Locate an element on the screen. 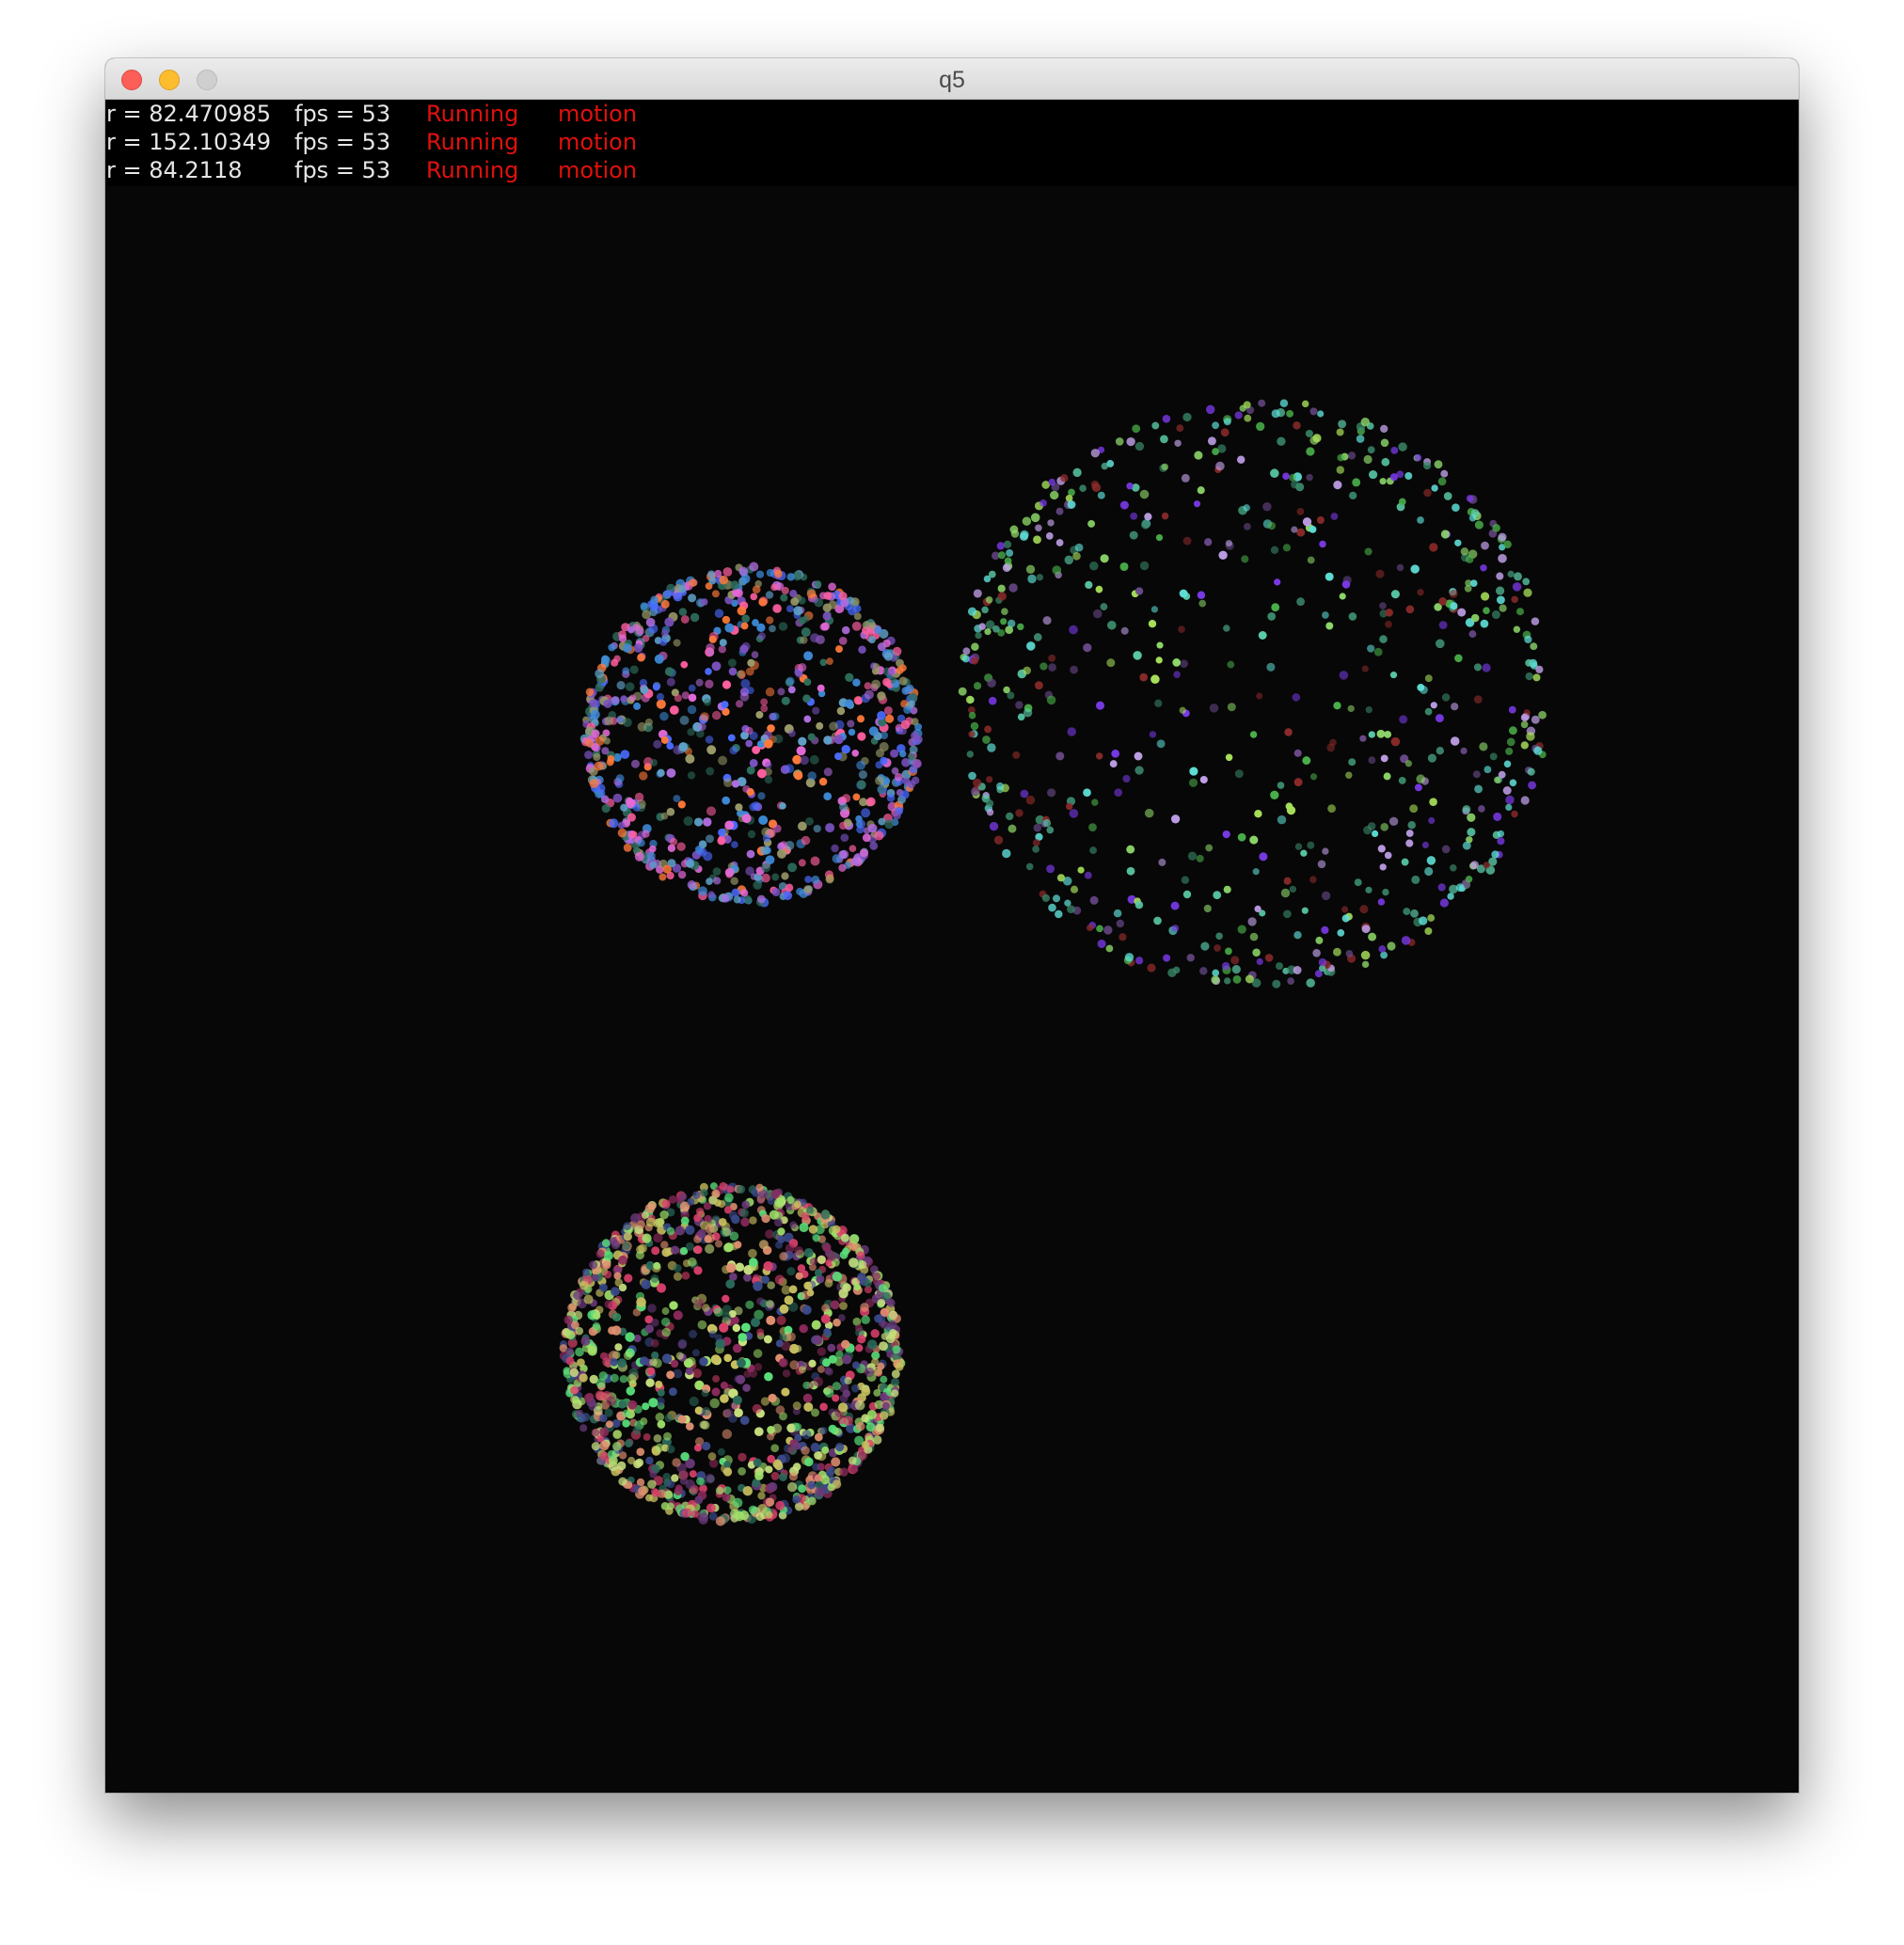  mode-label: motion is located at coordinates (598, 114).